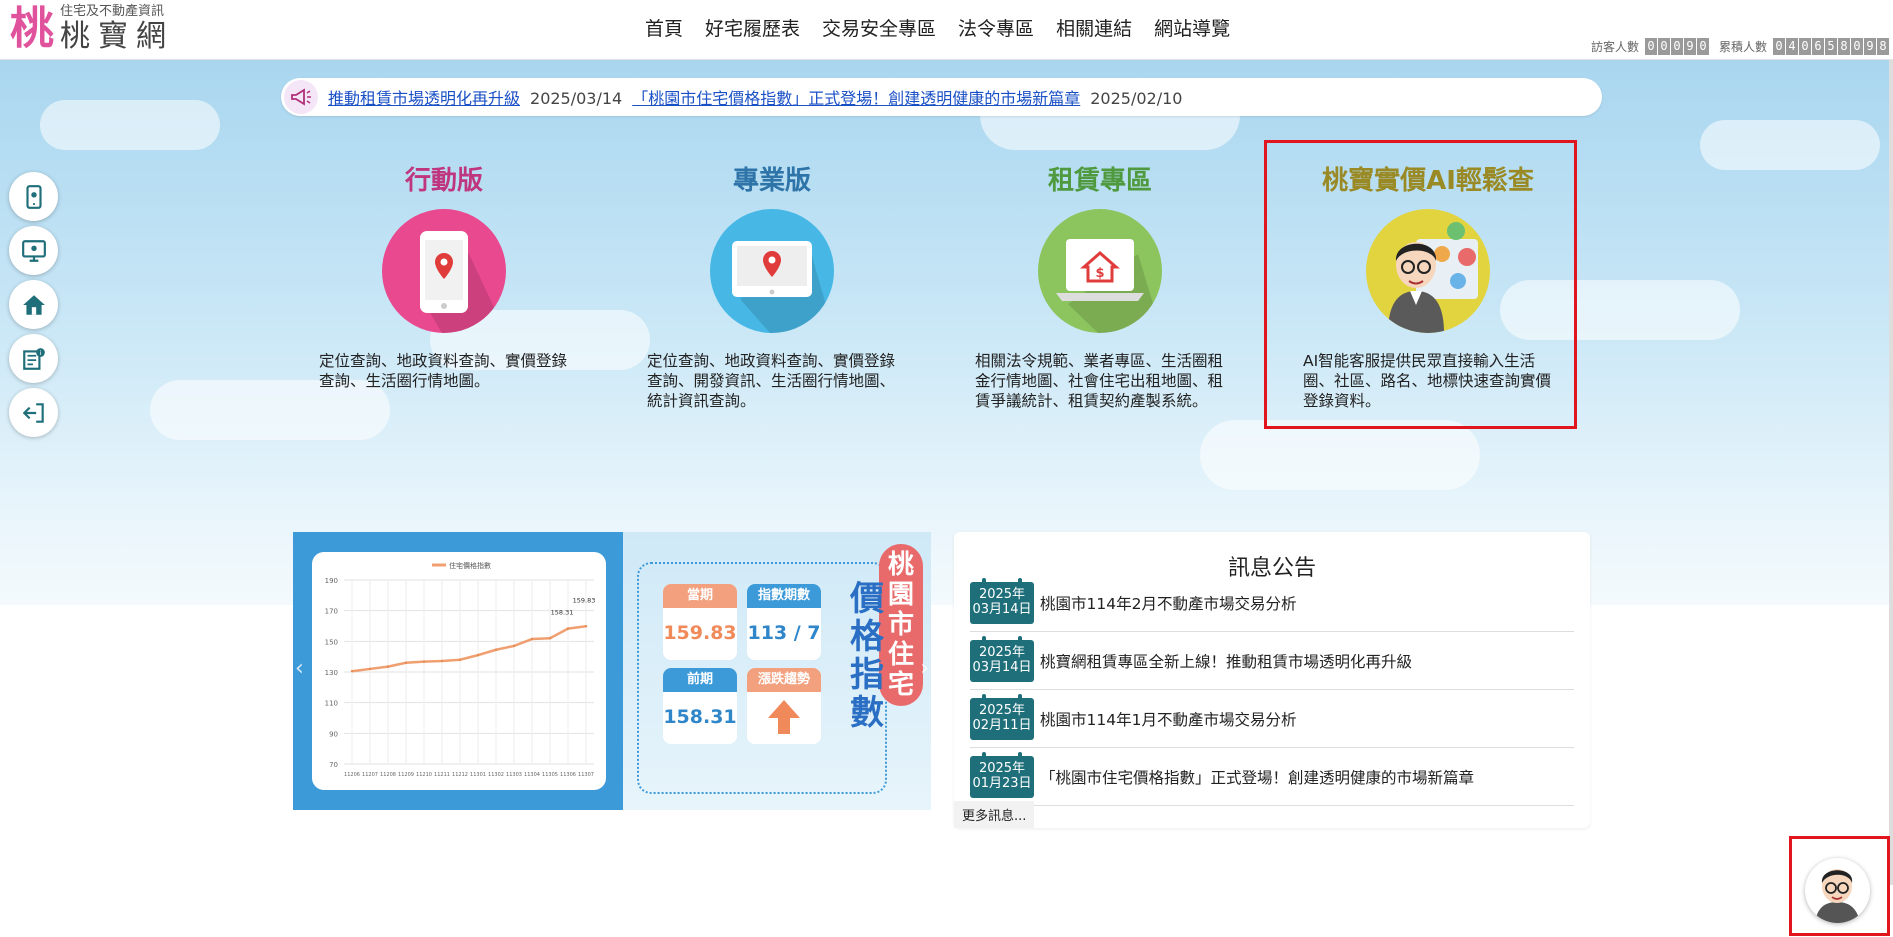 The image size is (1893, 937). What do you see at coordinates (1002, 658) in the screenshot?
I see `announcement-date: 2025年 03月14日` at bounding box center [1002, 658].